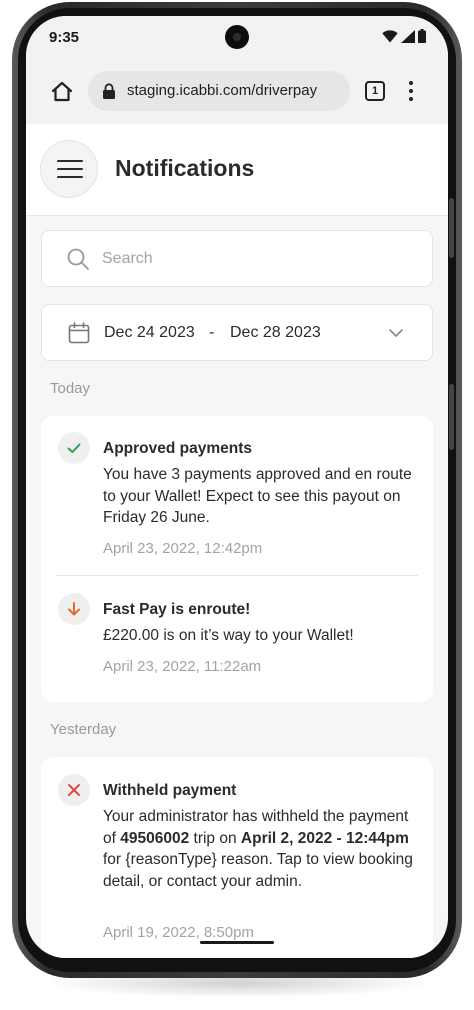 This screenshot has height=1010, width=474. What do you see at coordinates (215, 838) in the screenshot?
I see `body-text: trip on` at bounding box center [215, 838].